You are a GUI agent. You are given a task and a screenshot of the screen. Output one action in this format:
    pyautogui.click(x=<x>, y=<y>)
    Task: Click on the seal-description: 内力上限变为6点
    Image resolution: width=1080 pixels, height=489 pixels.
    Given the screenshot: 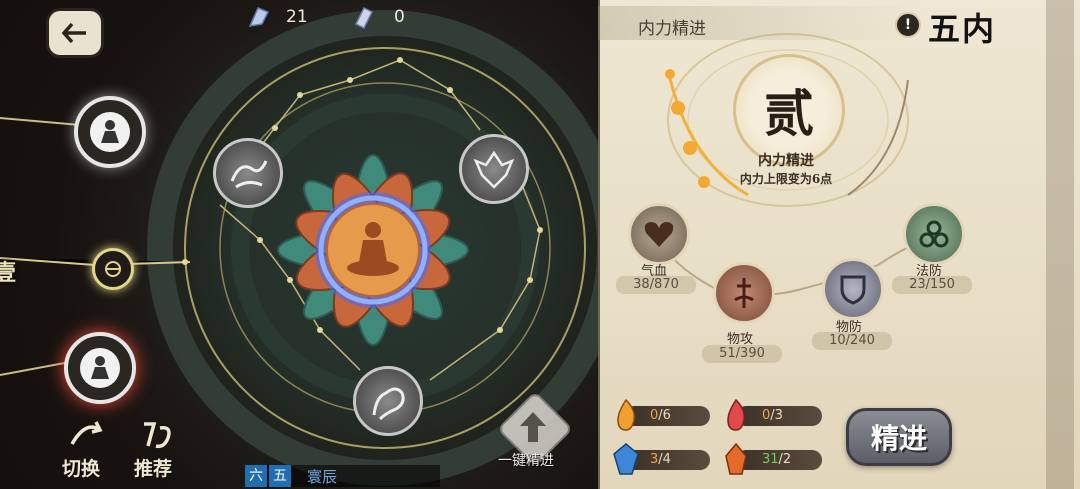 What is the action you would take?
    pyautogui.click(x=786, y=179)
    